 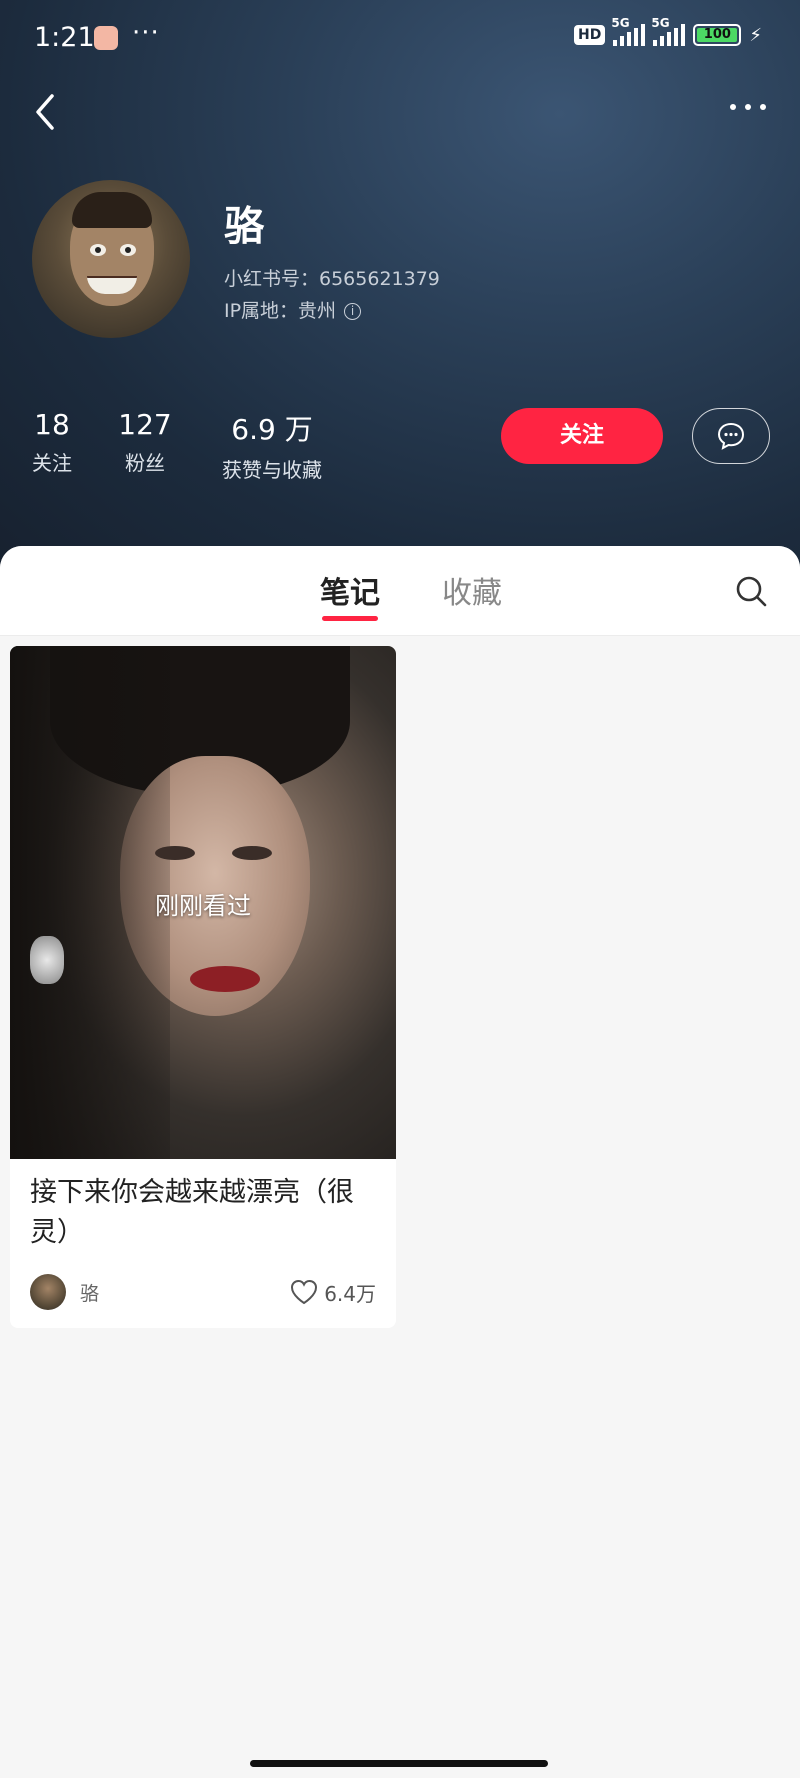 What do you see at coordinates (353, 311) in the screenshot?
I see `info-icon: i` at bounding box center [353, 311].